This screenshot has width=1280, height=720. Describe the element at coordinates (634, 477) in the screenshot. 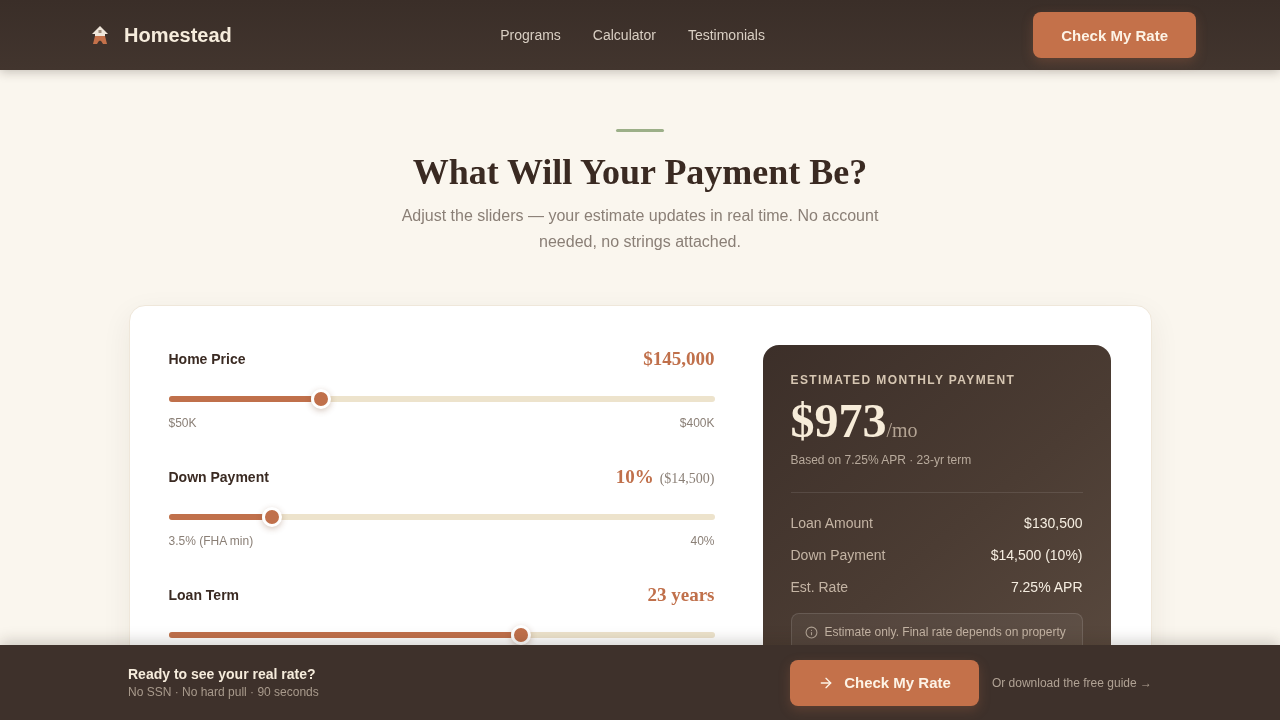

I see `slider-value: 10%` at that location.